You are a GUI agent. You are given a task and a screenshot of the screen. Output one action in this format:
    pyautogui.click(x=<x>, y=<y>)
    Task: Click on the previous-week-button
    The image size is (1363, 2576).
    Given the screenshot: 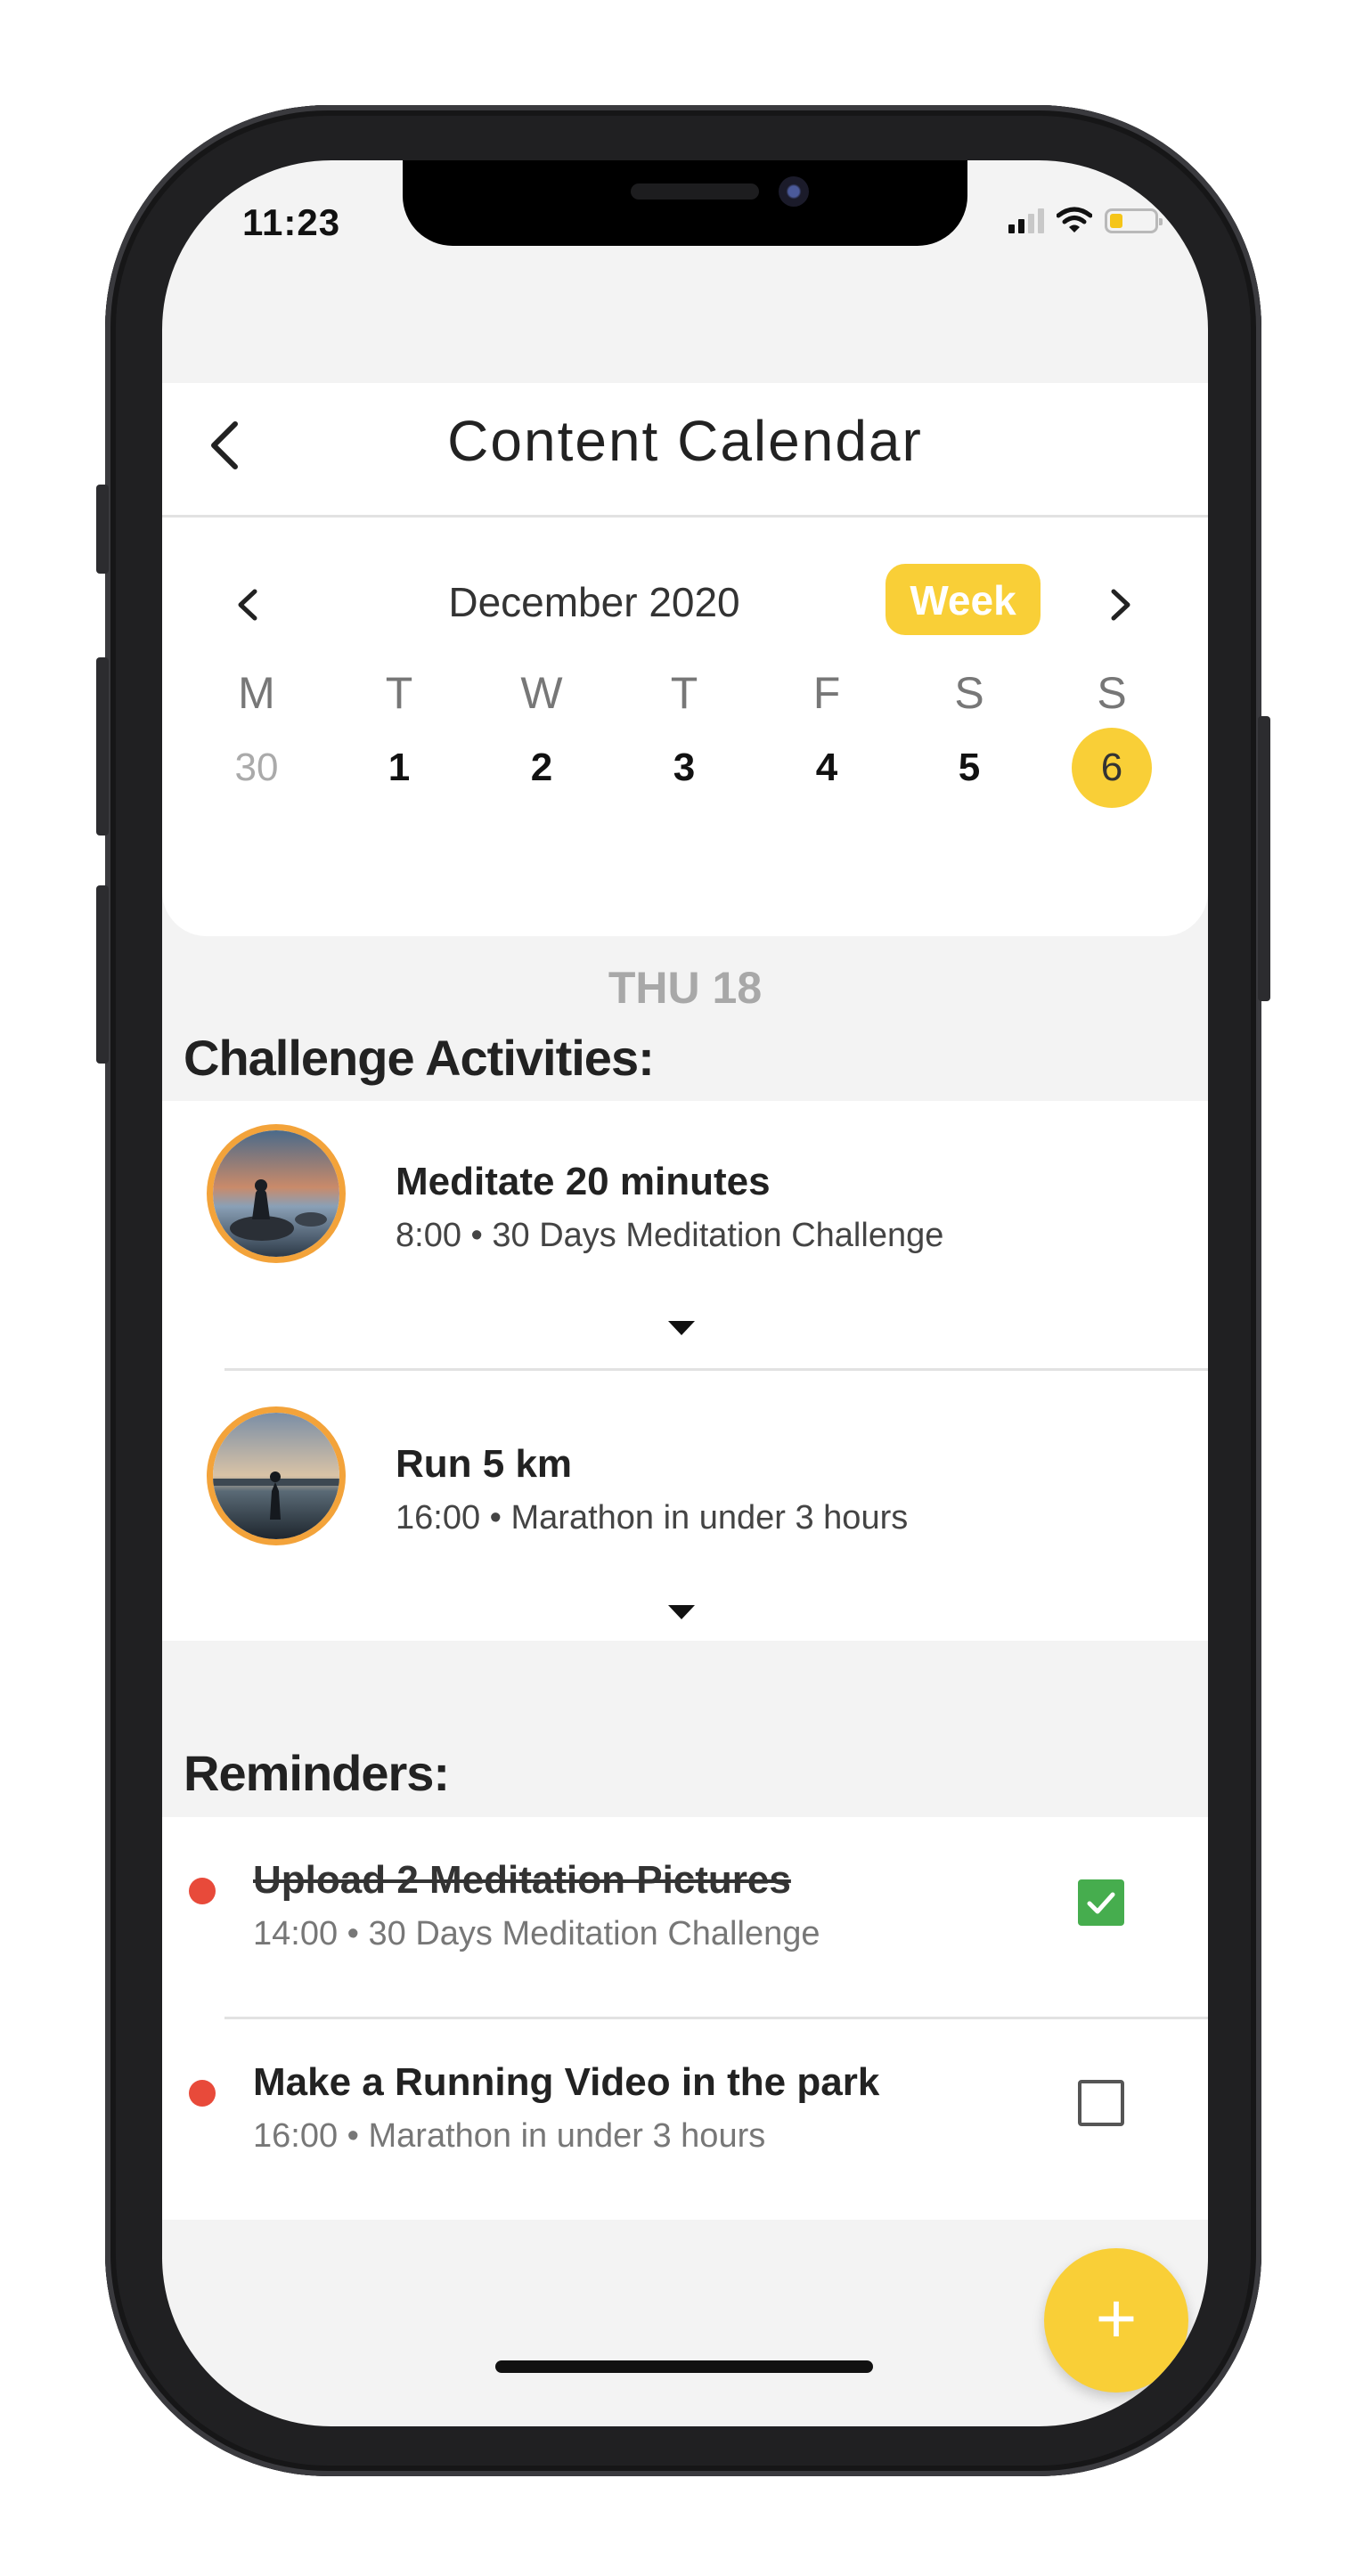 What is the action you would take?
    pyautogui.click(x=248, y=605)
    